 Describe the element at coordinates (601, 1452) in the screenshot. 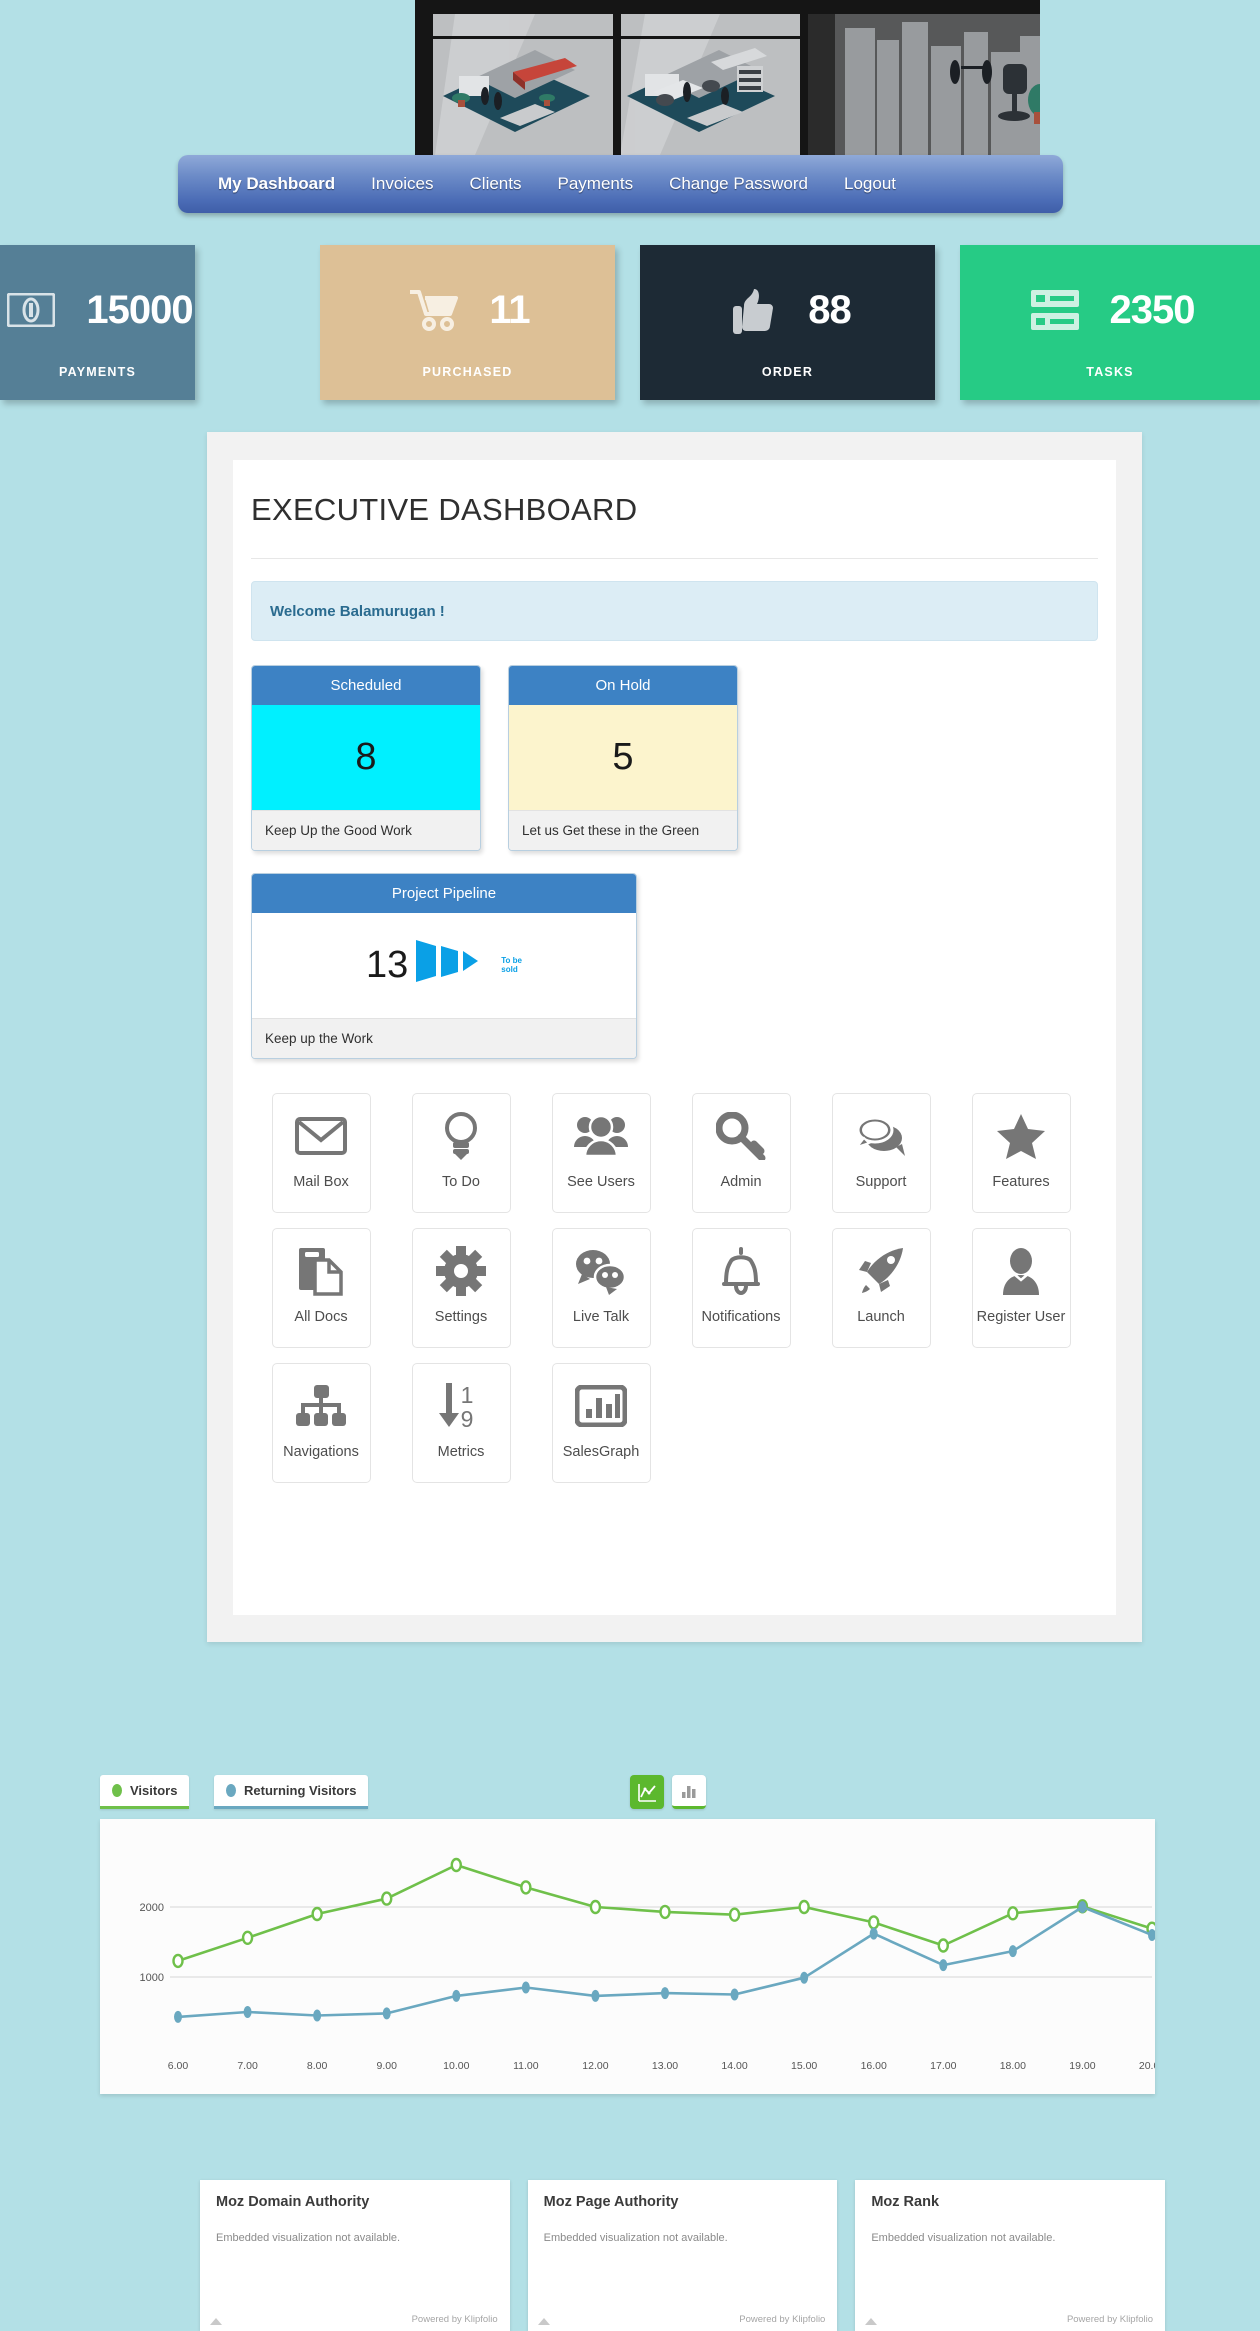

I see `action-tile-label: SalesGraph` at that location.